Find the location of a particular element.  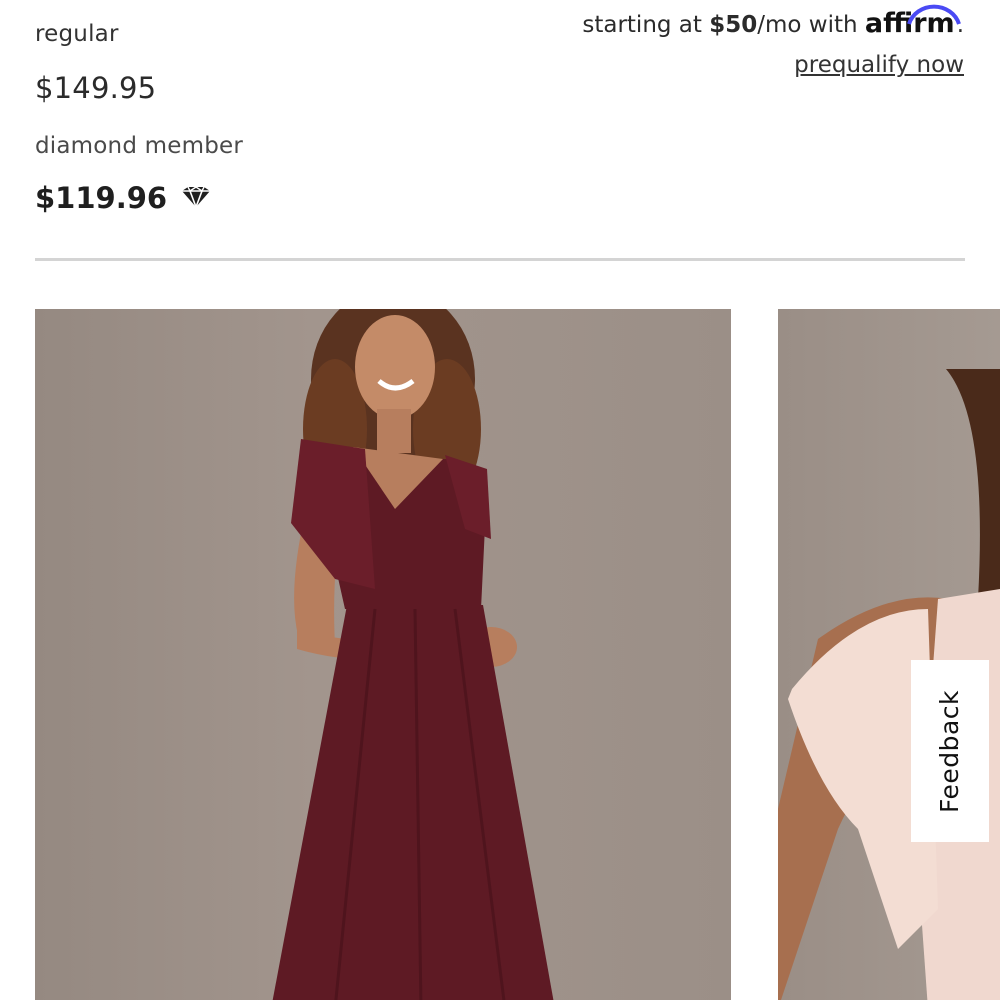

model-blush-dress-illustration is located at coordinates (889, 684).